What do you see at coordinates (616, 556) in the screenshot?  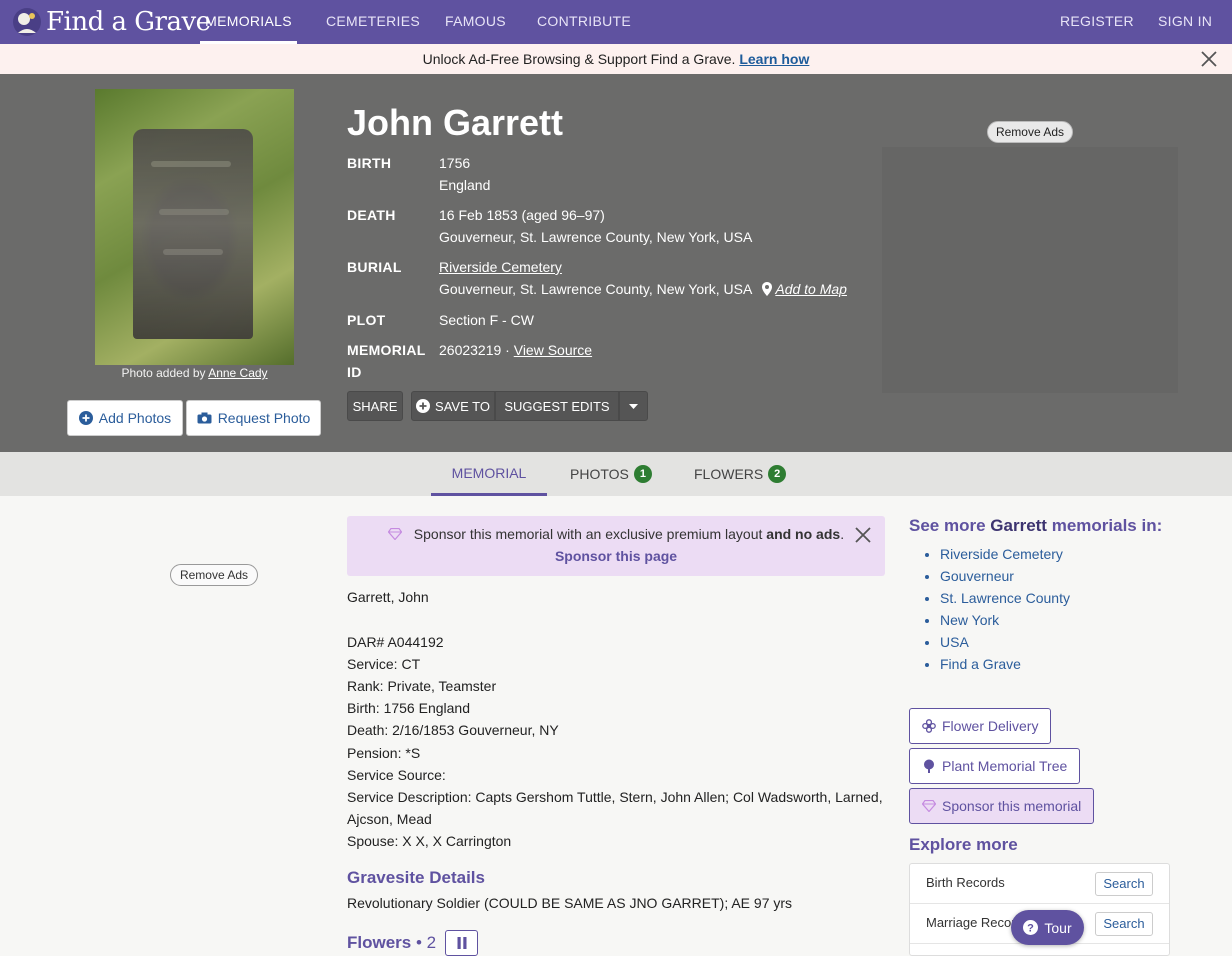 I see `sponsor-page-link: Sponsor this page` at bounding box center [616, 556].